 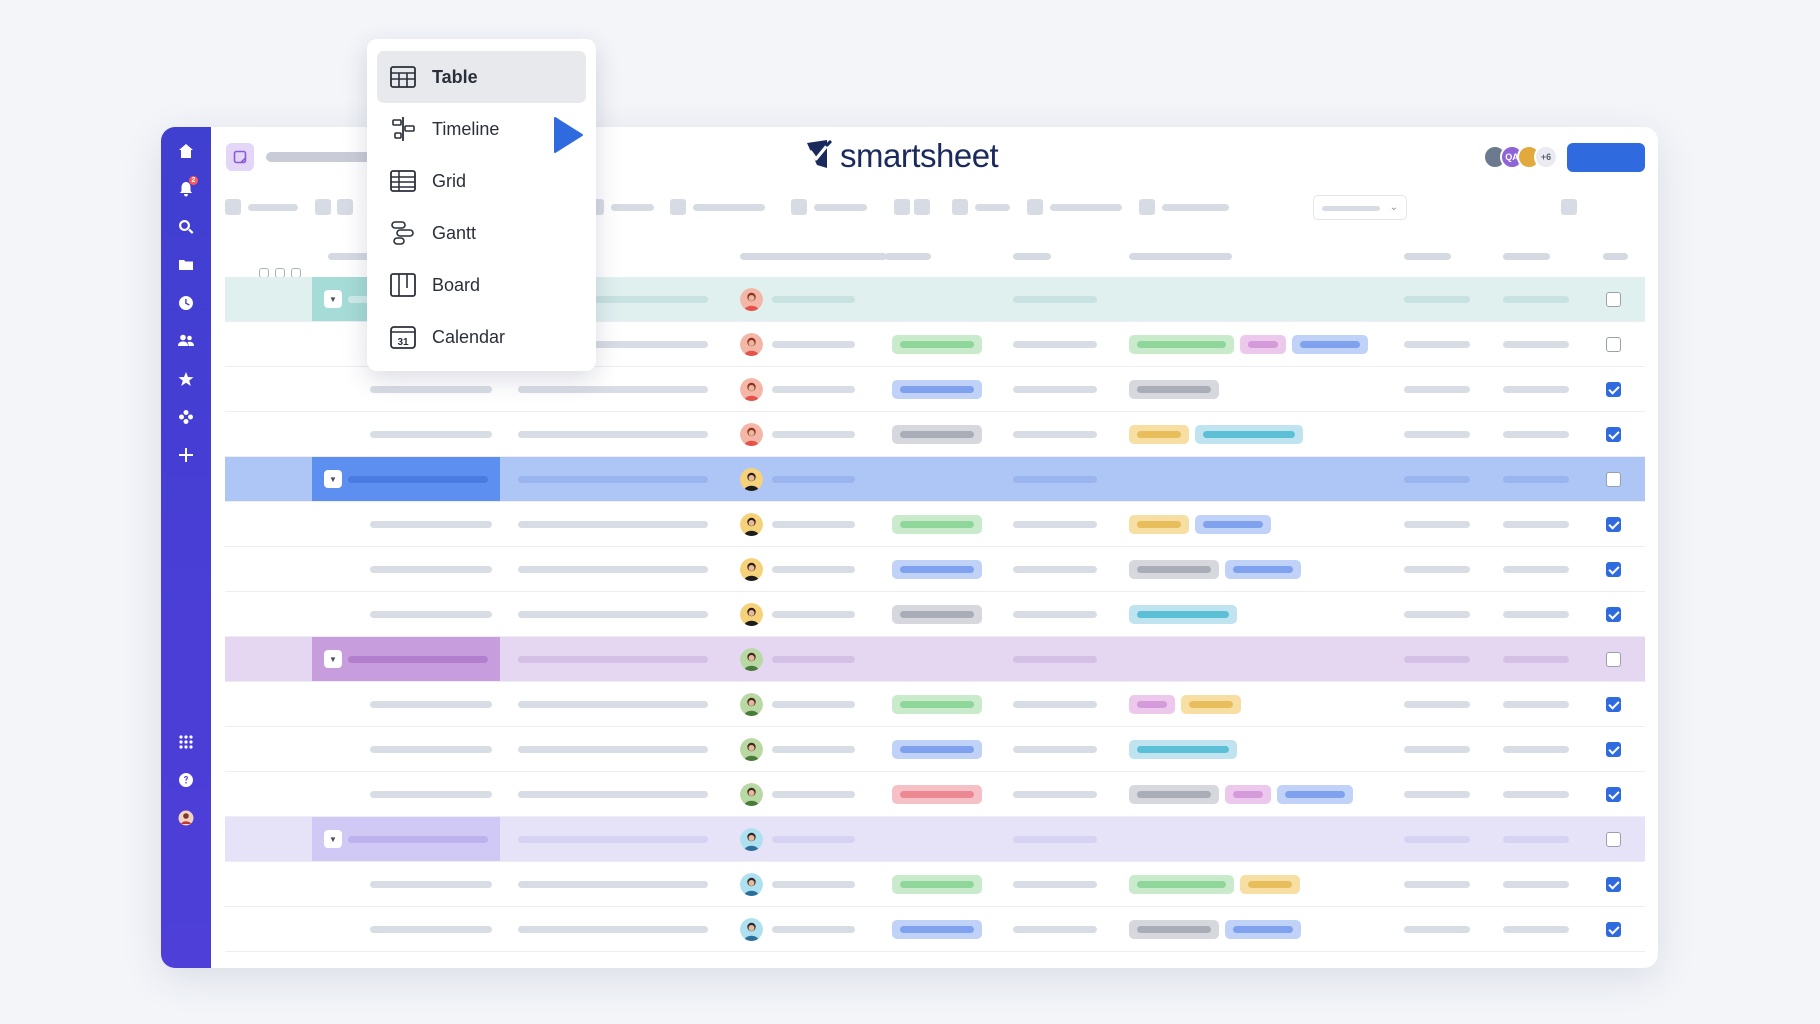 What do you see at coordinates (186, 227) in the screenshot?
I see `search-icon` at bounding box center [186, 227].